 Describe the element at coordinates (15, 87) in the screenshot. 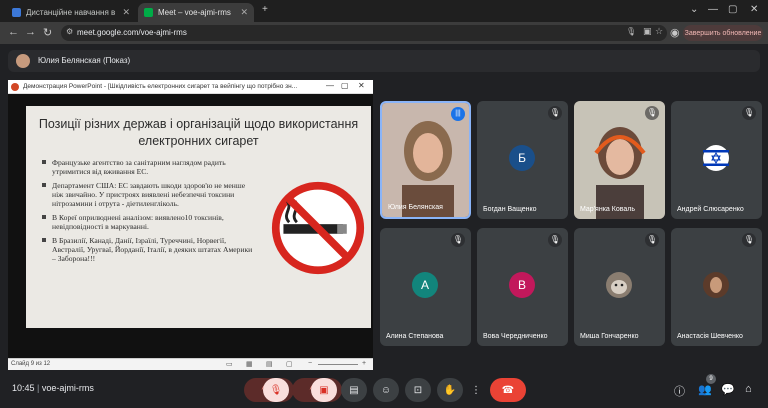

I see `powerpoint-icon` at that location.